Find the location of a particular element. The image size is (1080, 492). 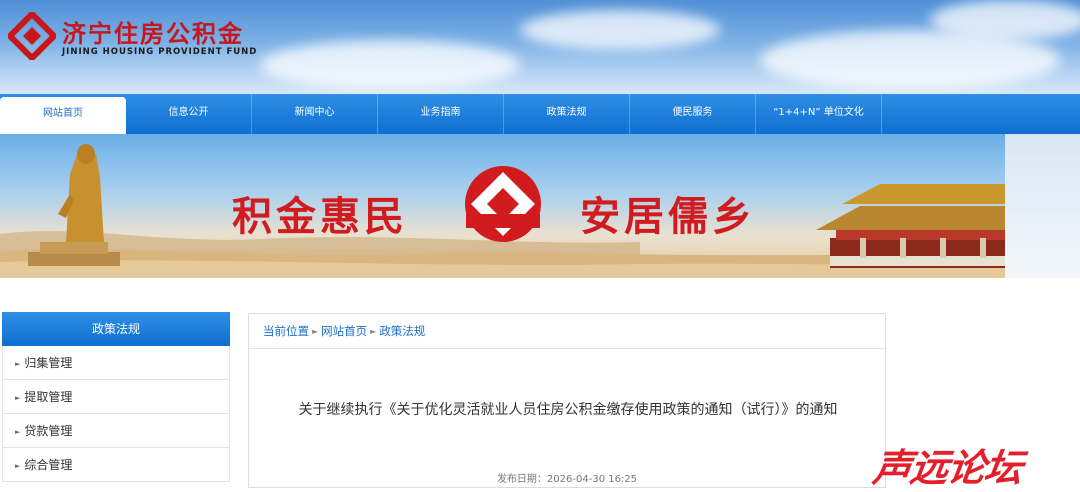

nav-item-service-guide: 业务指南 is located at coordinates (441, 114).